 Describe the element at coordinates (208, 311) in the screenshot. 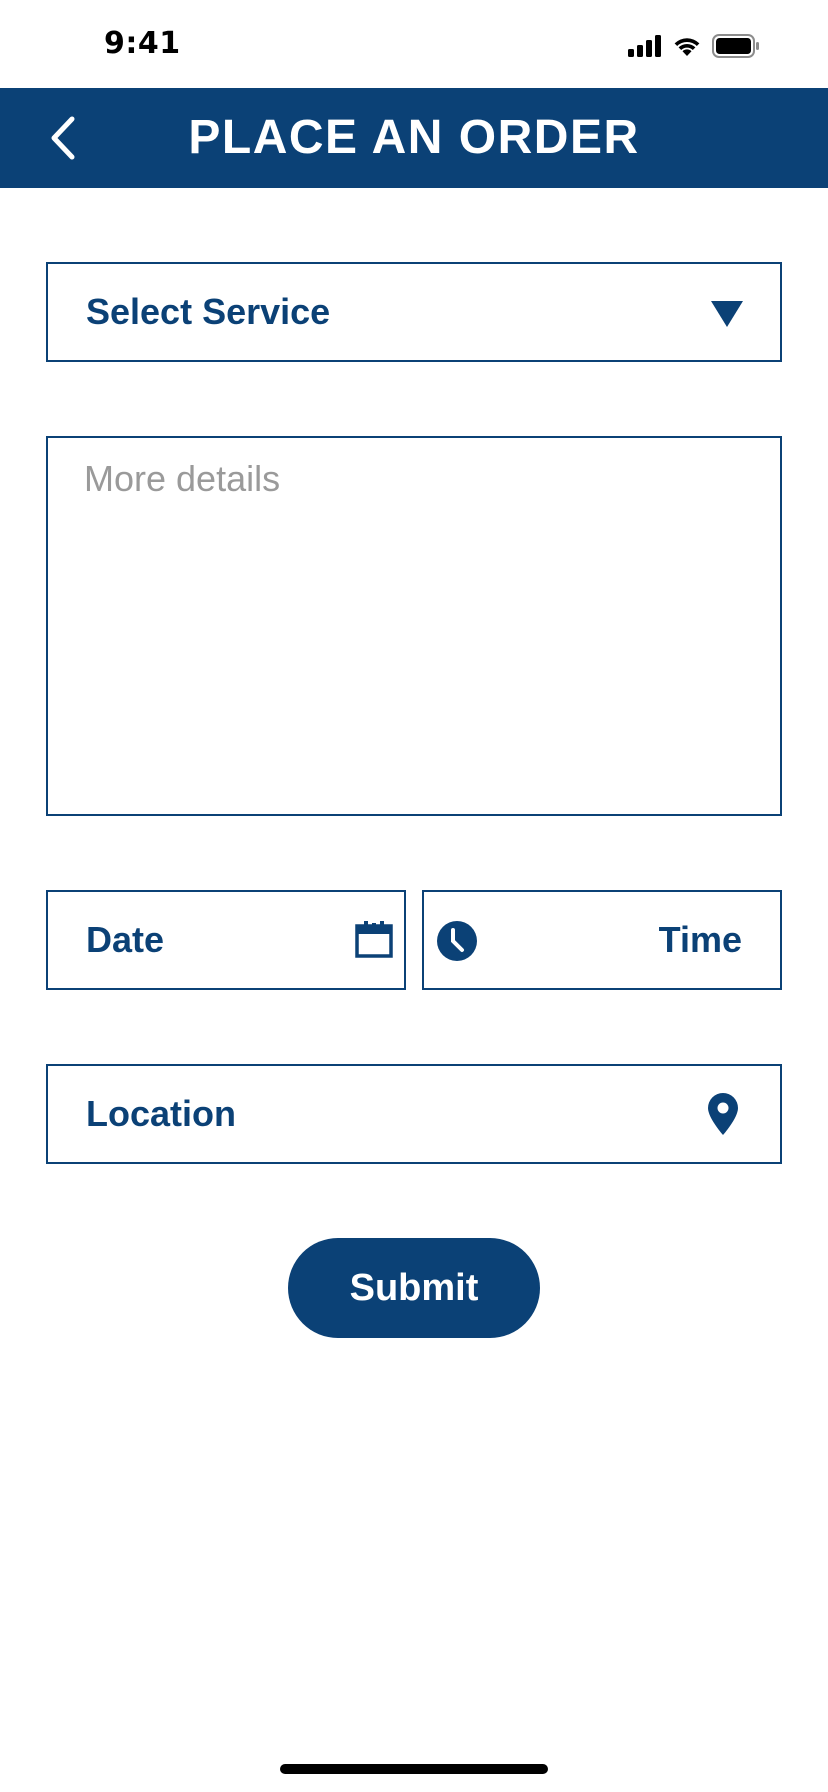

I see `select-service-label: Select Service` at that location.